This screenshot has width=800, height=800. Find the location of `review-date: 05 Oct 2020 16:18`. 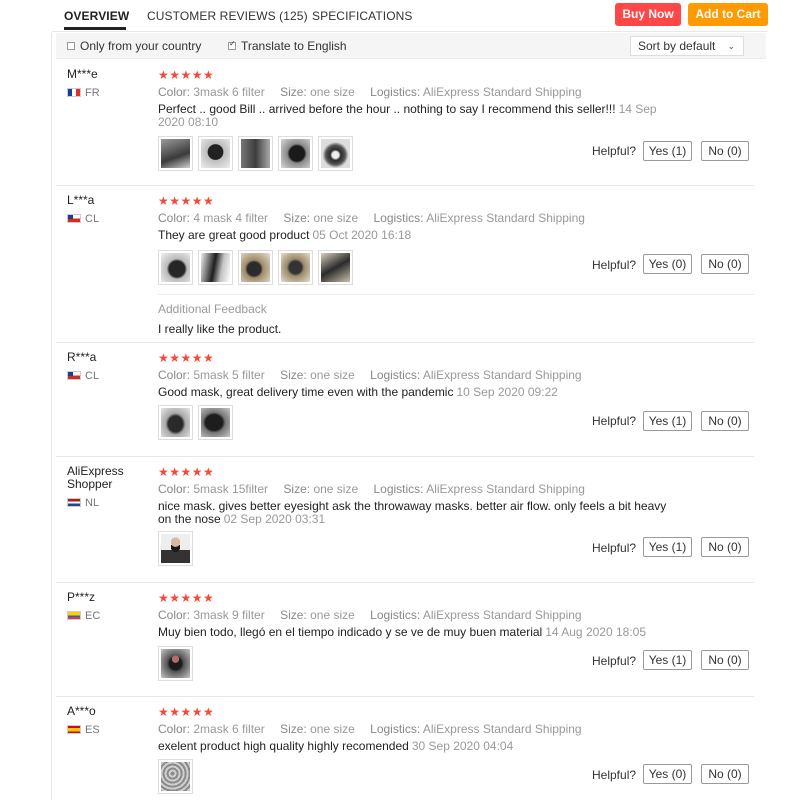

review-date: 05 Oct 2020 16:18 is located at coordinates (362, 235).